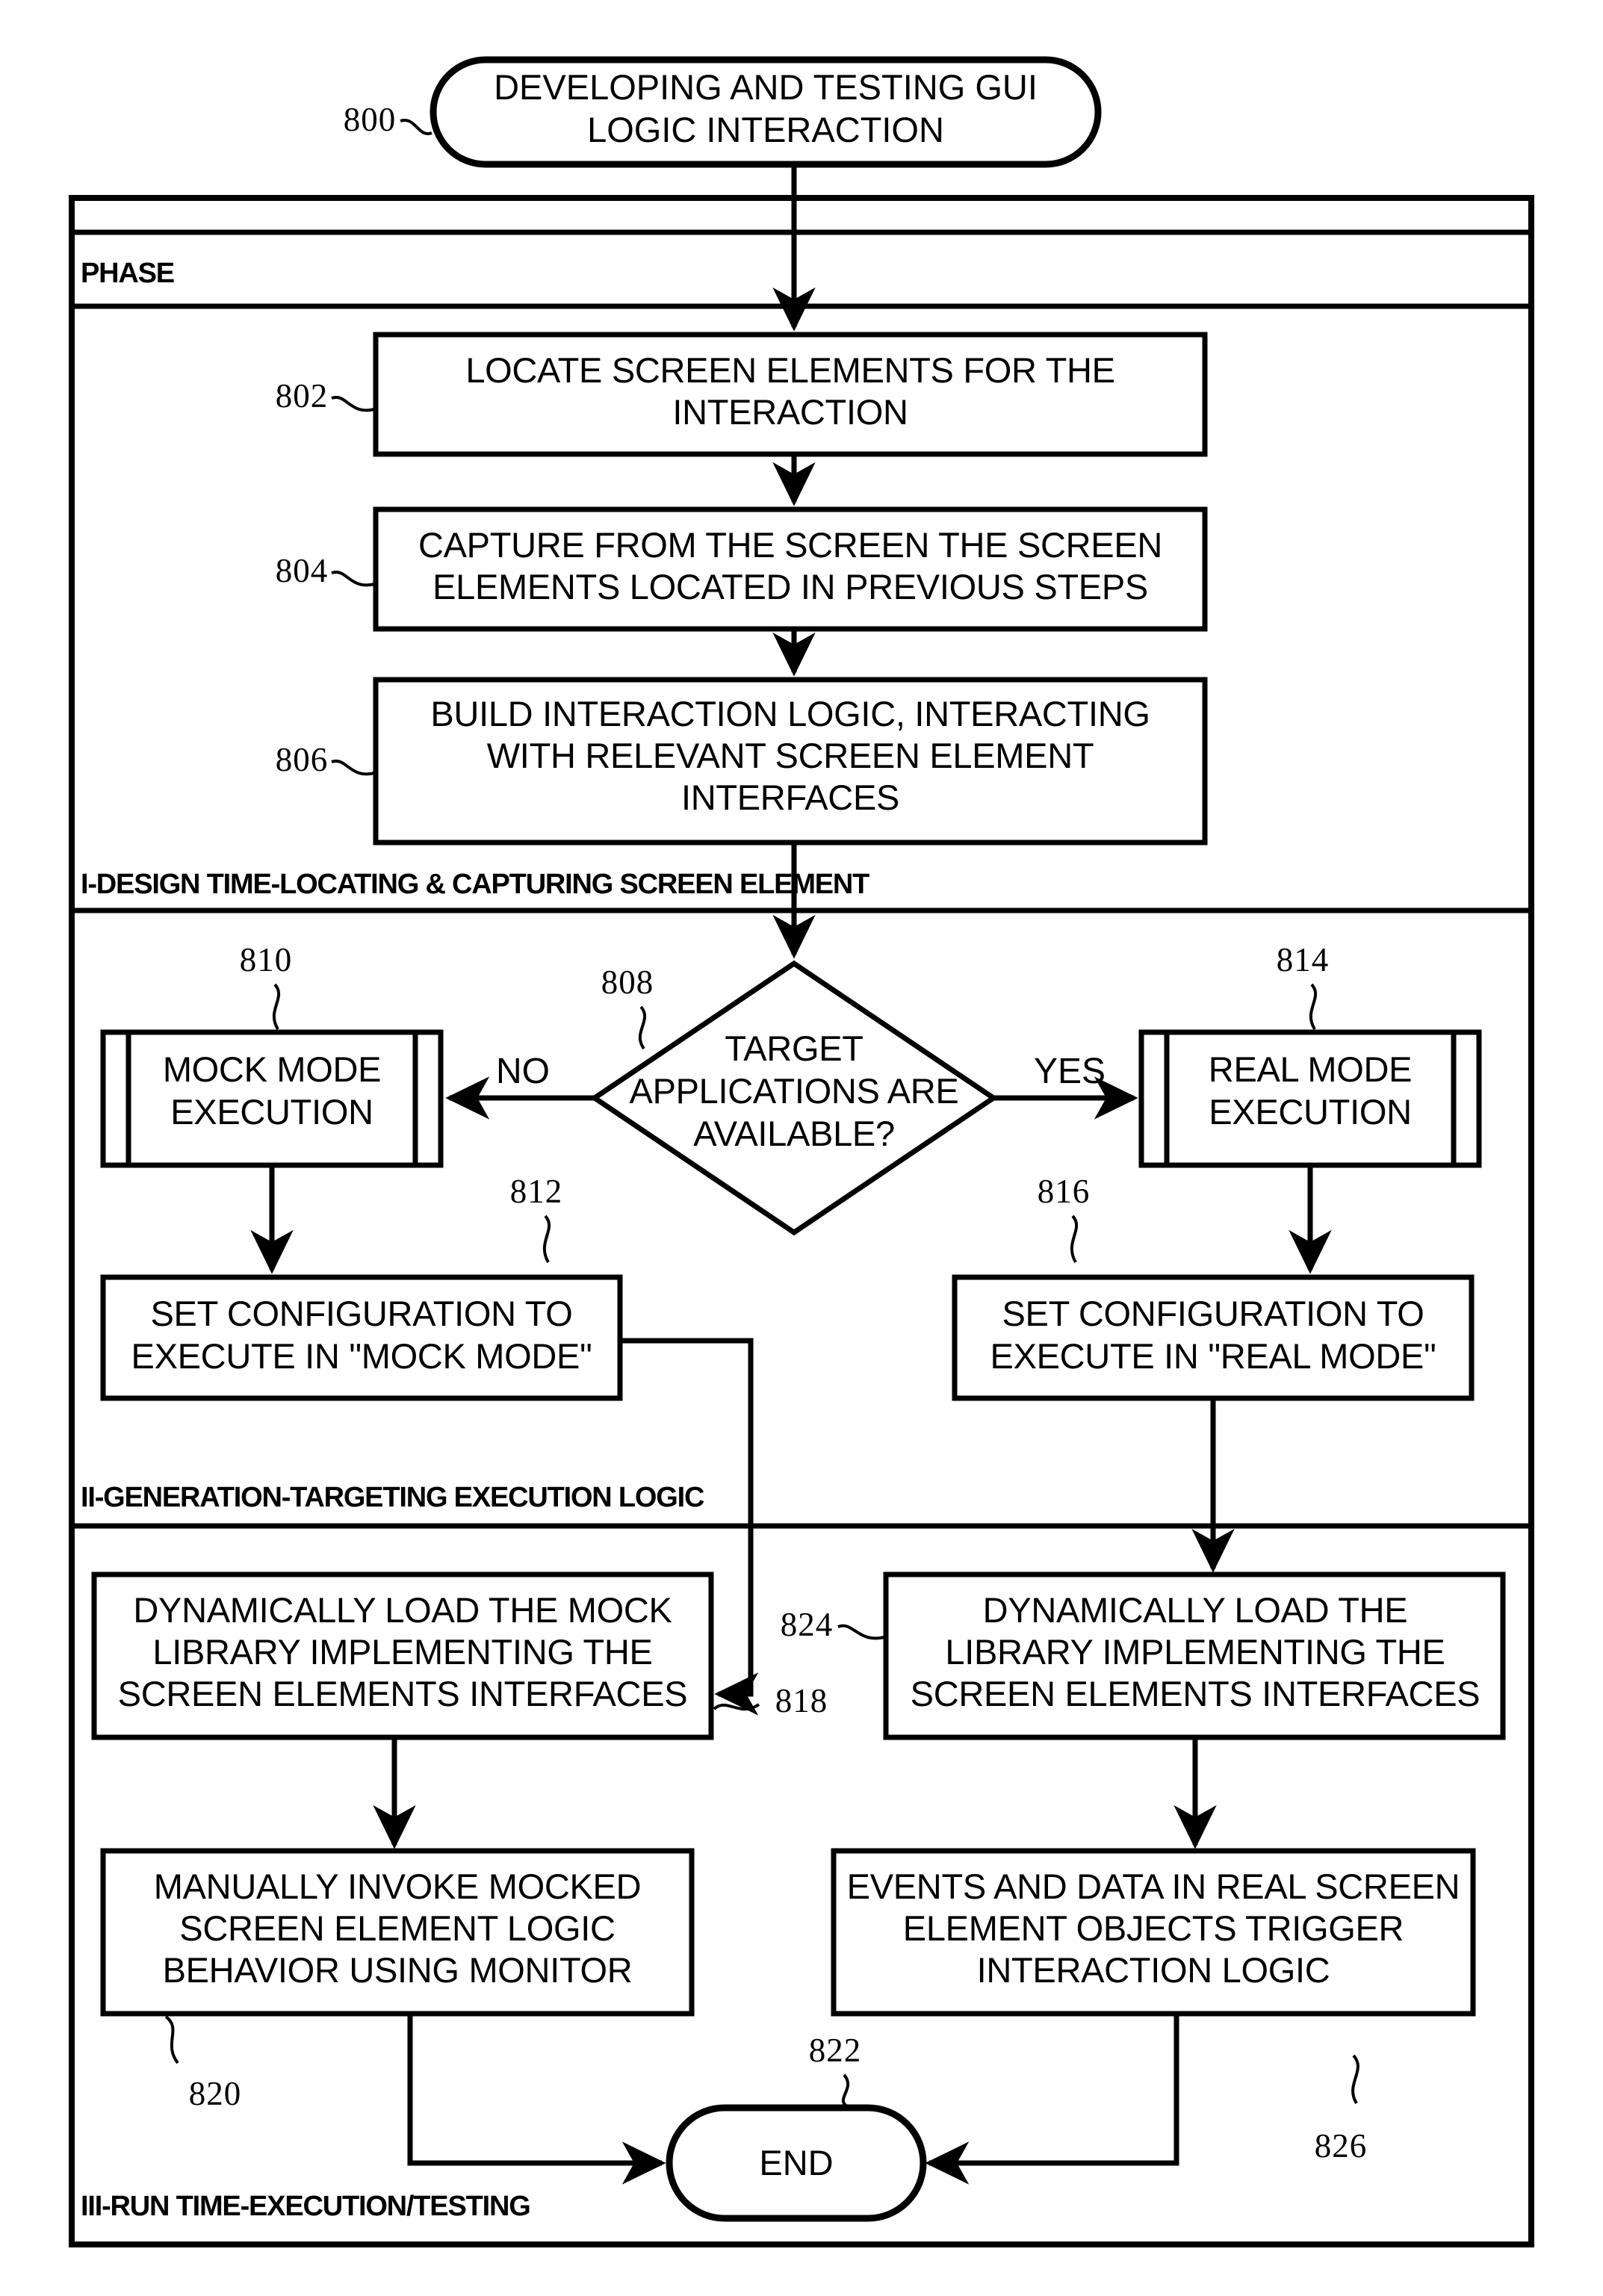 The width and height of the screenshot is (1603, 2296). Describe the element at coordinates (392, 1498) in the screenshot. I see `phase-2-label: II-GENERATION-TARGETING EXECUTION LOGIC` at that location.